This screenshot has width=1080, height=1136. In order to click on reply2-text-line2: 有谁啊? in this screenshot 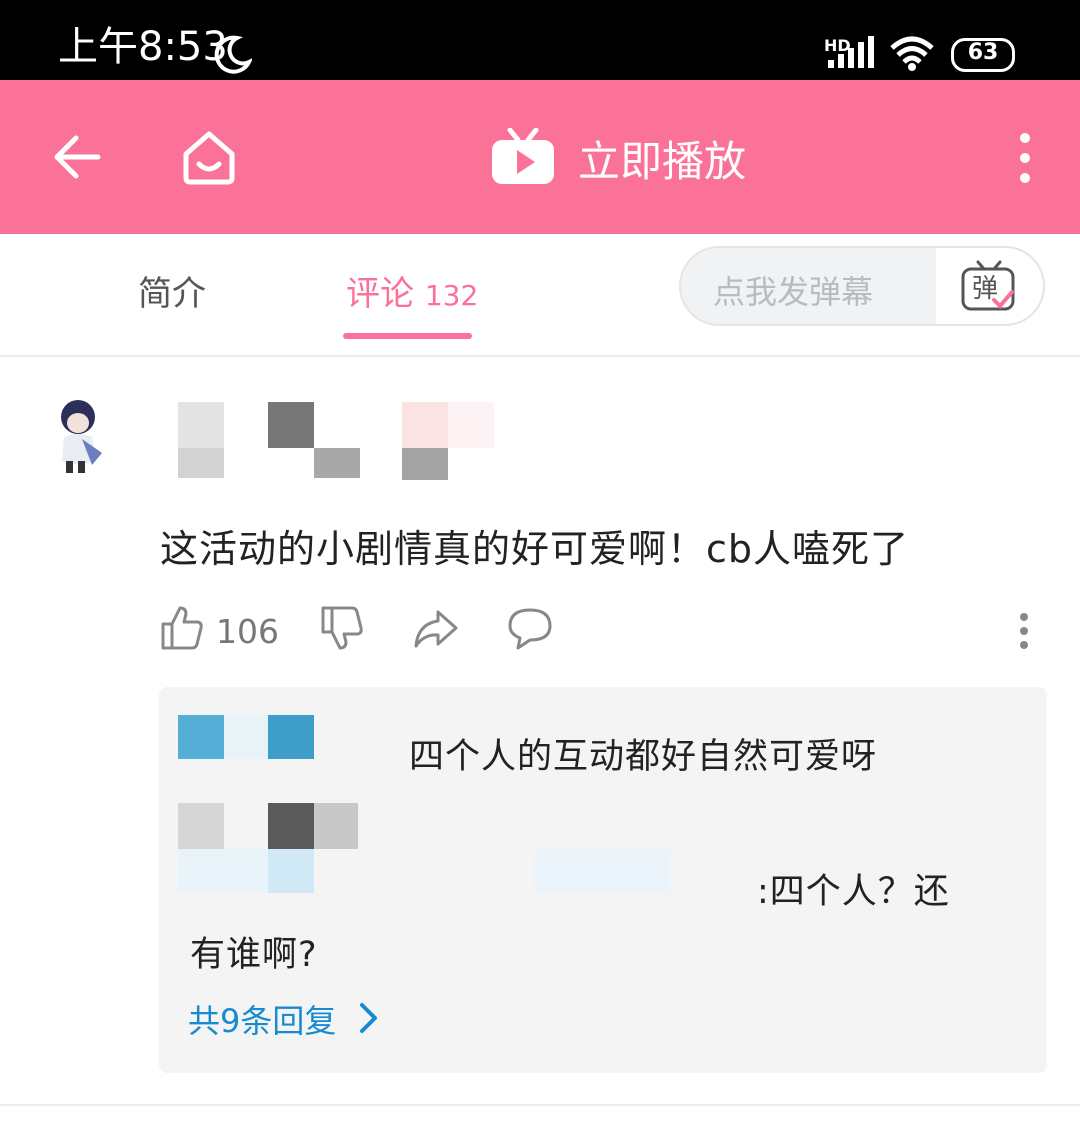, I will do `click(254, 955)`.